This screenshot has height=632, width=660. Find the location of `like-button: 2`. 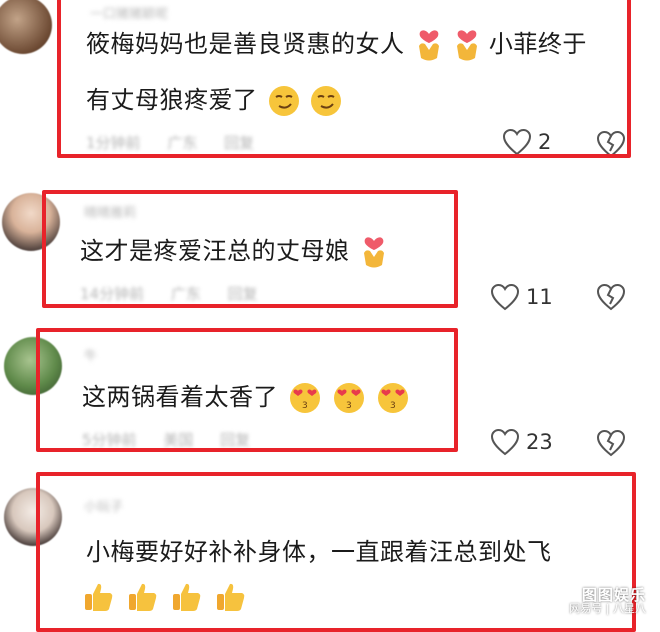

like-button: 2 is located at coordinates (526, 142).